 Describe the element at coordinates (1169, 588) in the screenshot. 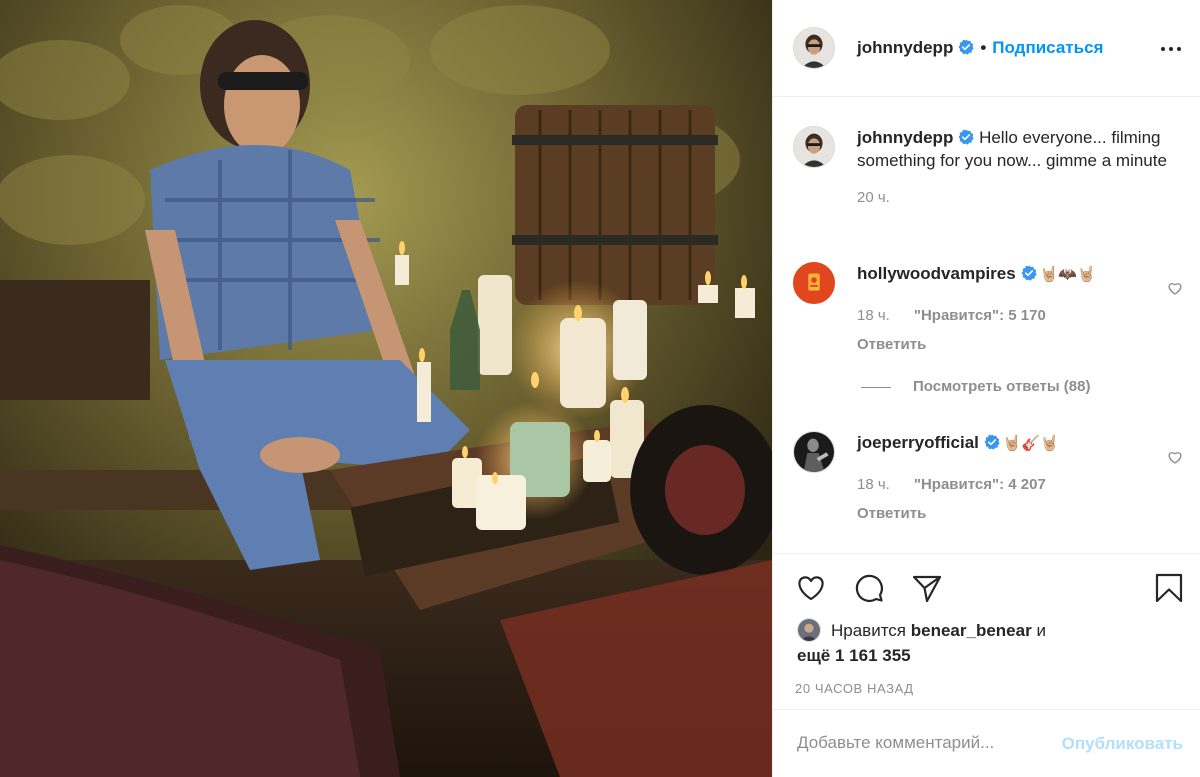

I see `bookmark-icon` at that location.